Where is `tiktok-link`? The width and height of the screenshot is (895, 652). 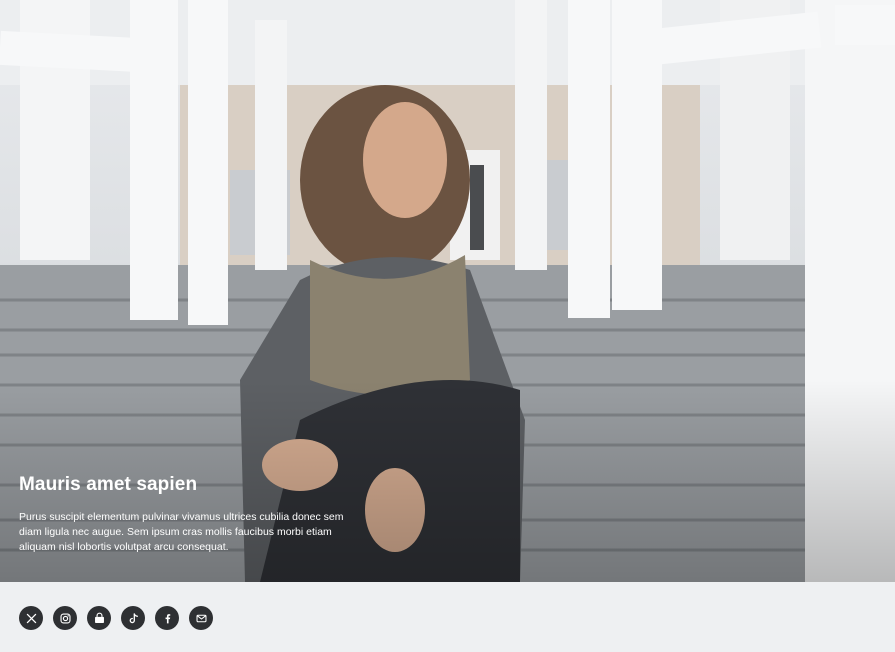
tiktok-link is located at coordinates (133, 618).